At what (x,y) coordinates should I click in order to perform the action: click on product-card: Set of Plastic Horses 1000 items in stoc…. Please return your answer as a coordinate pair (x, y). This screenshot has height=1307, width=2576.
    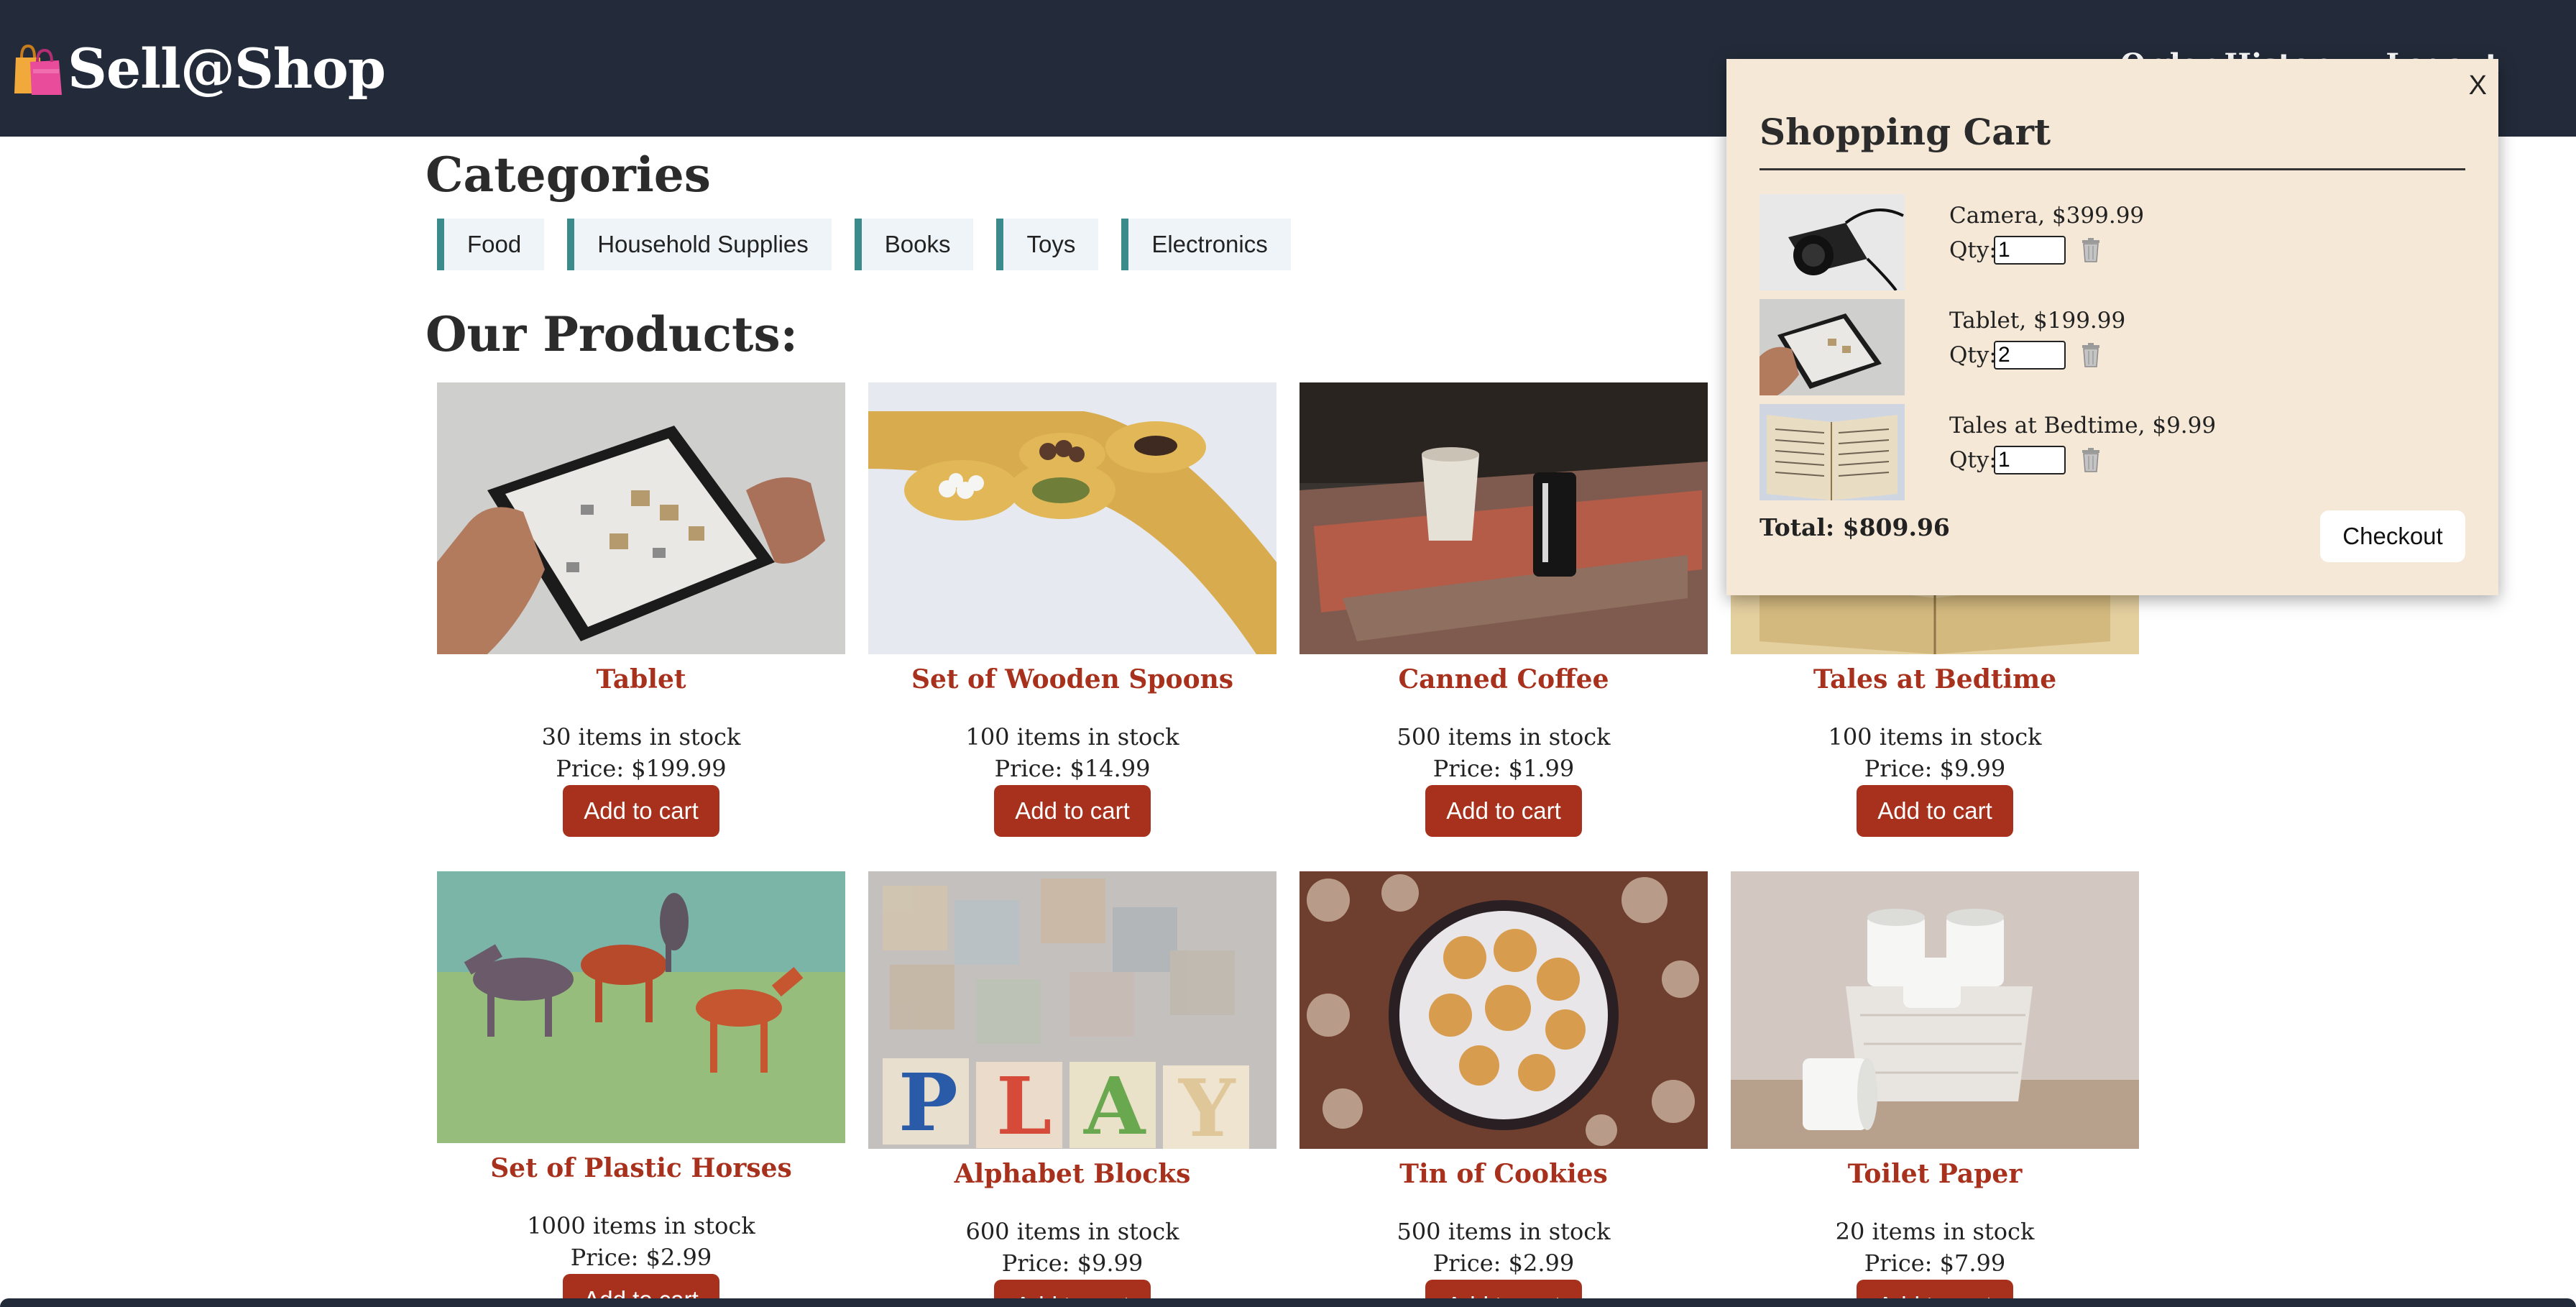
    Looking at the image, I should click on (641, 1089).